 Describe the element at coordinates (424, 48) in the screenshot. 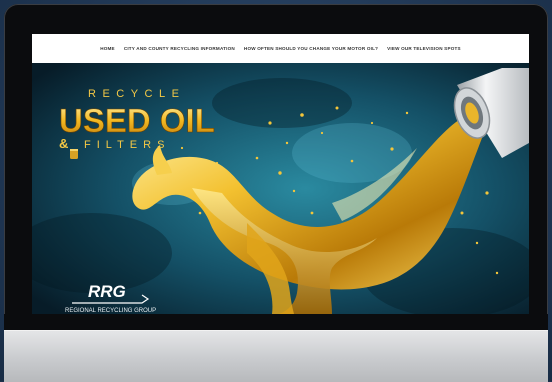

I see `nav-link-television-spots: VIEW OUR TELEVISION SPOTS` at that location.